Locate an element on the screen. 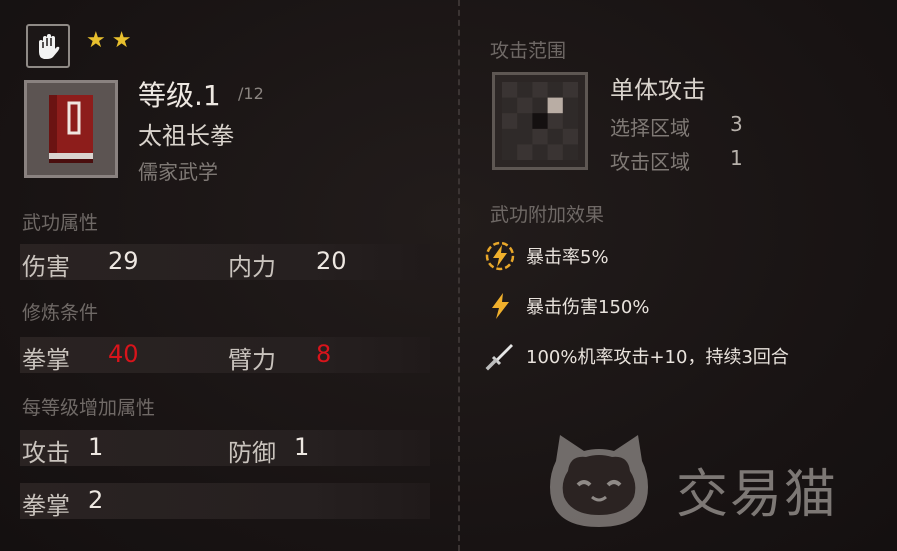 The height and width of the screenshot is (551, 897). per-level-title: 每等级增加属性 is located at coordinates (89, 408).